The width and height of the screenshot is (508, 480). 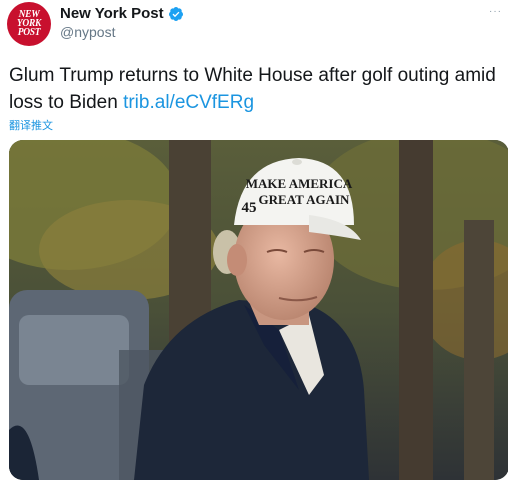 I want to click on avatar: NEW YORK POST, so click(x=29, y=24).